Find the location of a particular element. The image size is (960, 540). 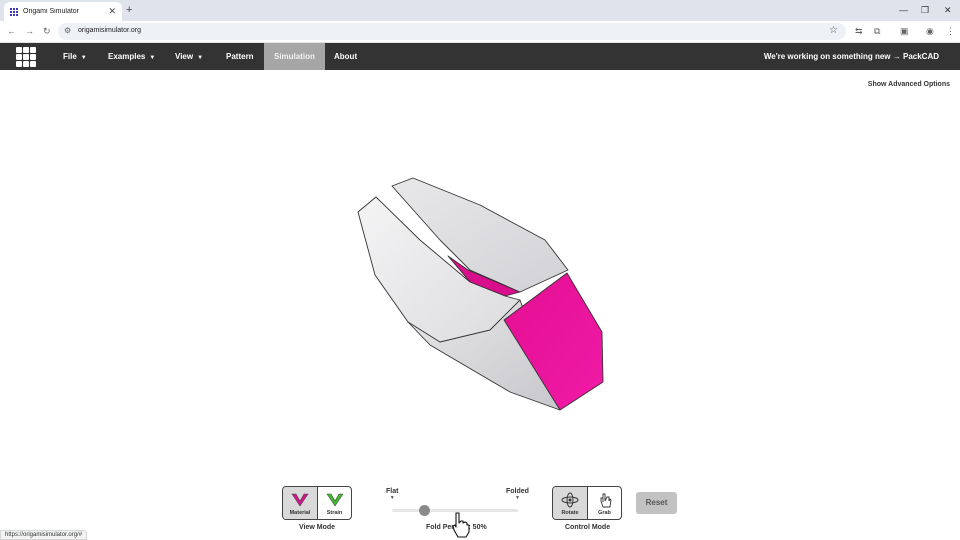

reset-button: Reset is located at coordinates (656, 503).